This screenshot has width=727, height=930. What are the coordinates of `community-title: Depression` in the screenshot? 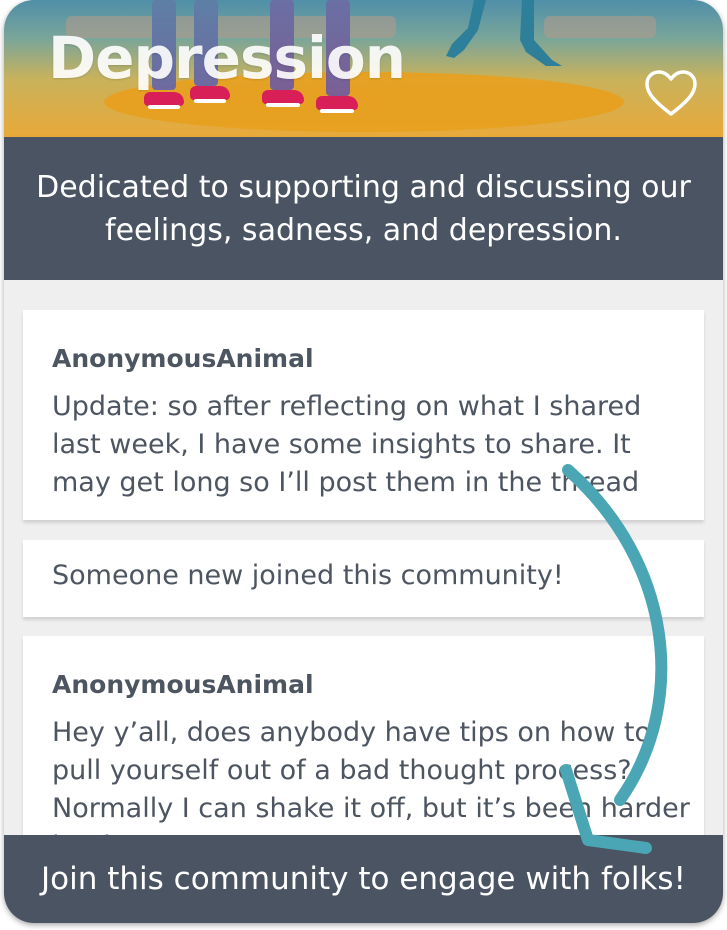 It's located at (227, 58).